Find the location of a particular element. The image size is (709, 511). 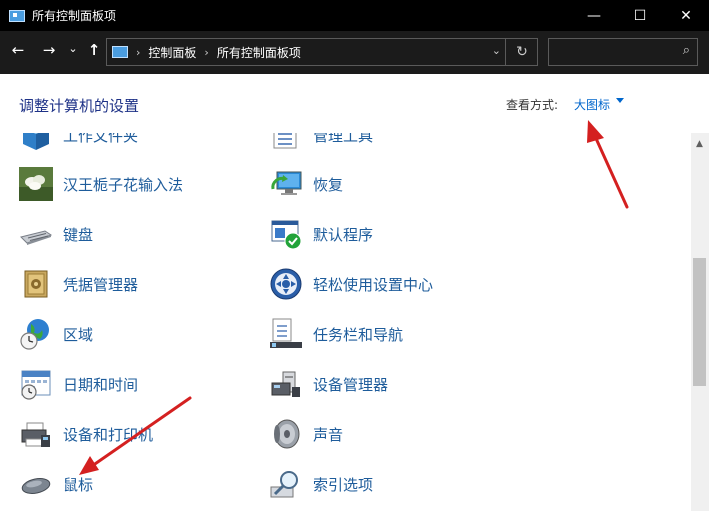

scroll-up-icon: ▲ is located at coordinates (699, 144).